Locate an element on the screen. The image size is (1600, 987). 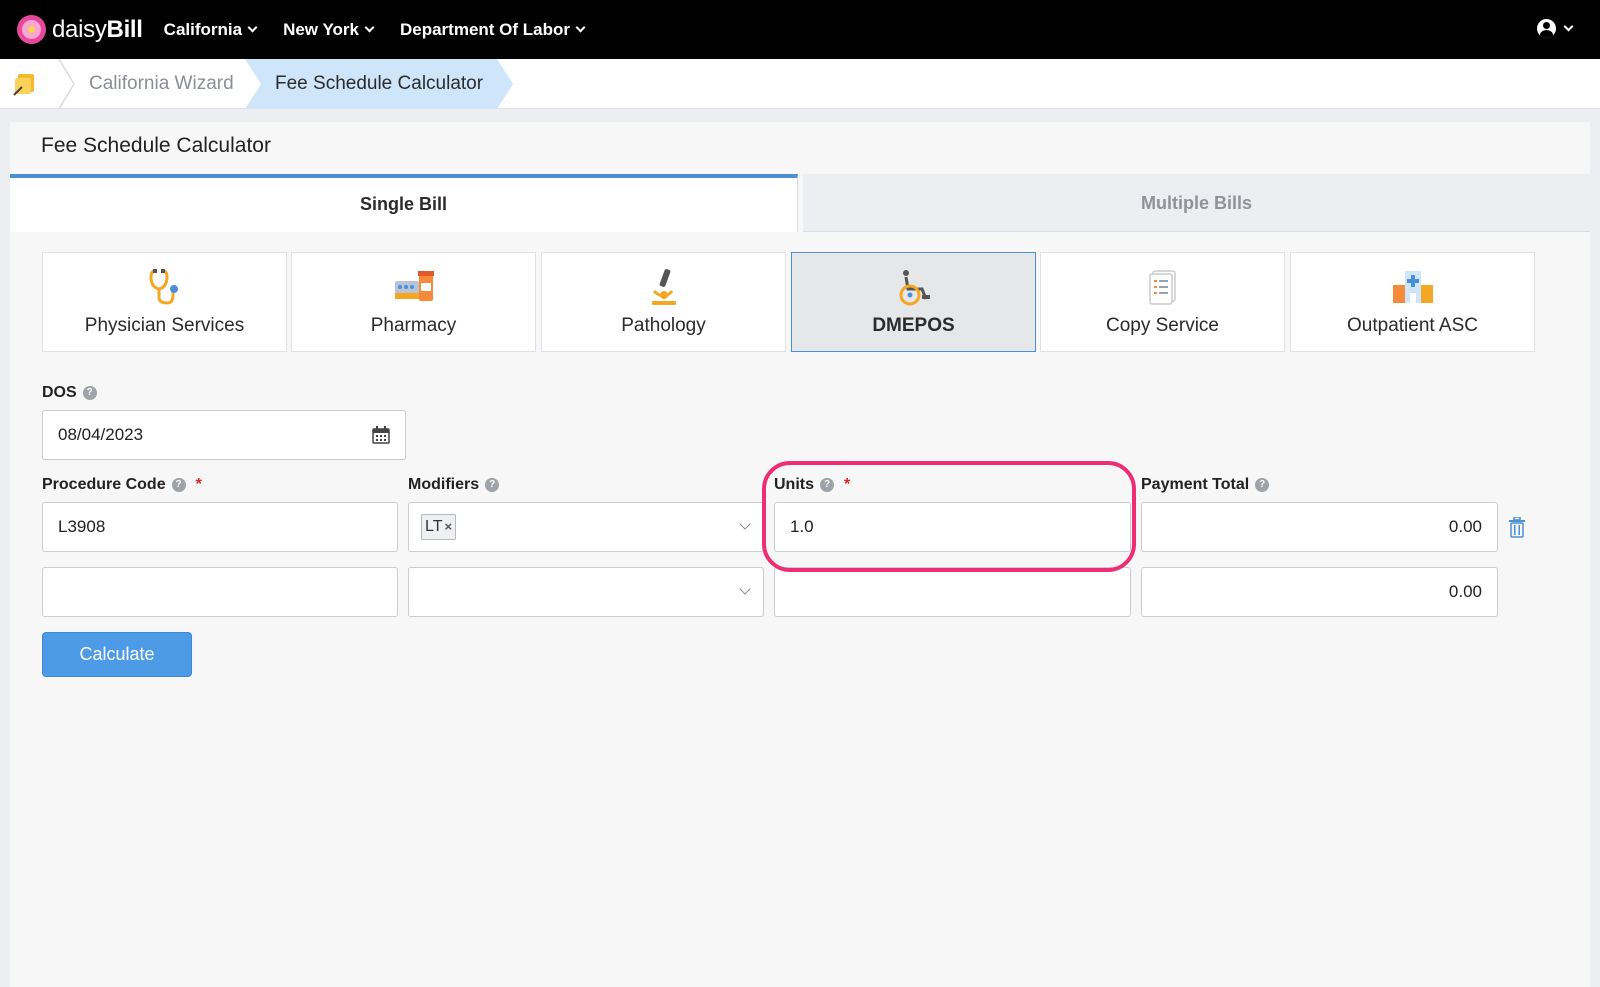
payment-total-label: Payment Total? is located at coordinates (1205, 485).